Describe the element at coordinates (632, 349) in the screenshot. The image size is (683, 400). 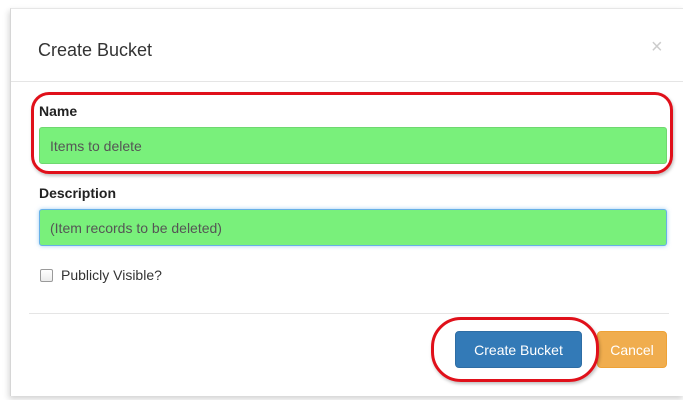
I see `cancel-button: Cancel` at that location.